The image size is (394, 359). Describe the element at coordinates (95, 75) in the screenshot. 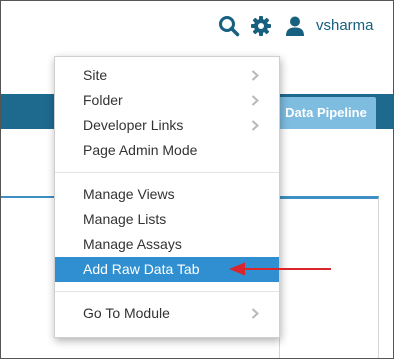

I see `menu-item-label: Site` at that location.